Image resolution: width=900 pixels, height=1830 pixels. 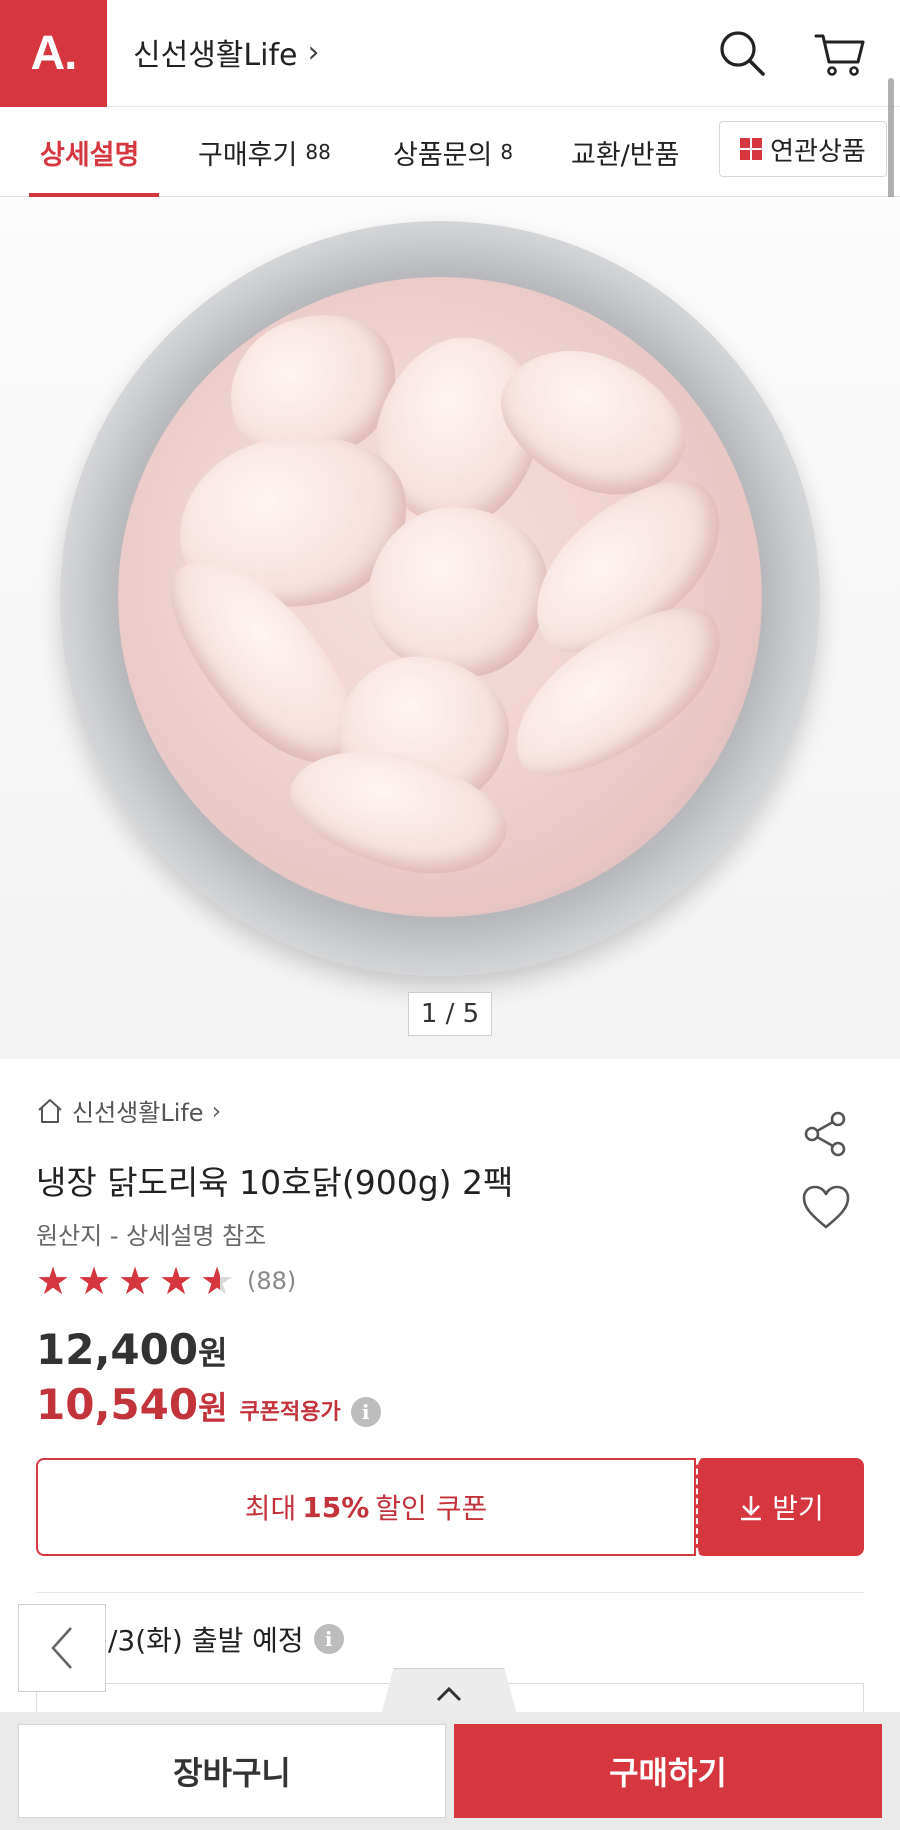 I want to click on tab-label: 상세설명, so click(x=90, y=155).